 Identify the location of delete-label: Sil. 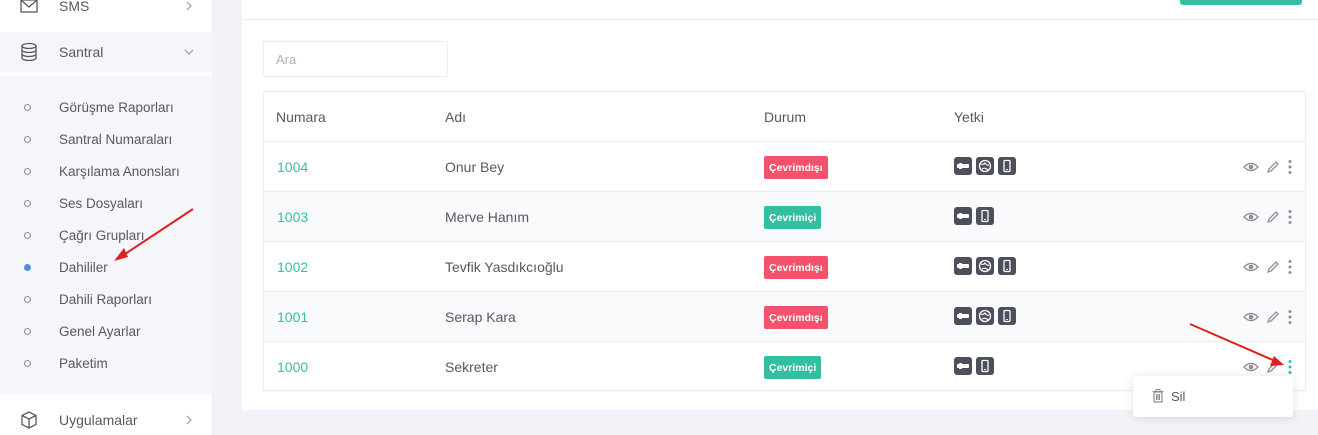
(1178, 396).